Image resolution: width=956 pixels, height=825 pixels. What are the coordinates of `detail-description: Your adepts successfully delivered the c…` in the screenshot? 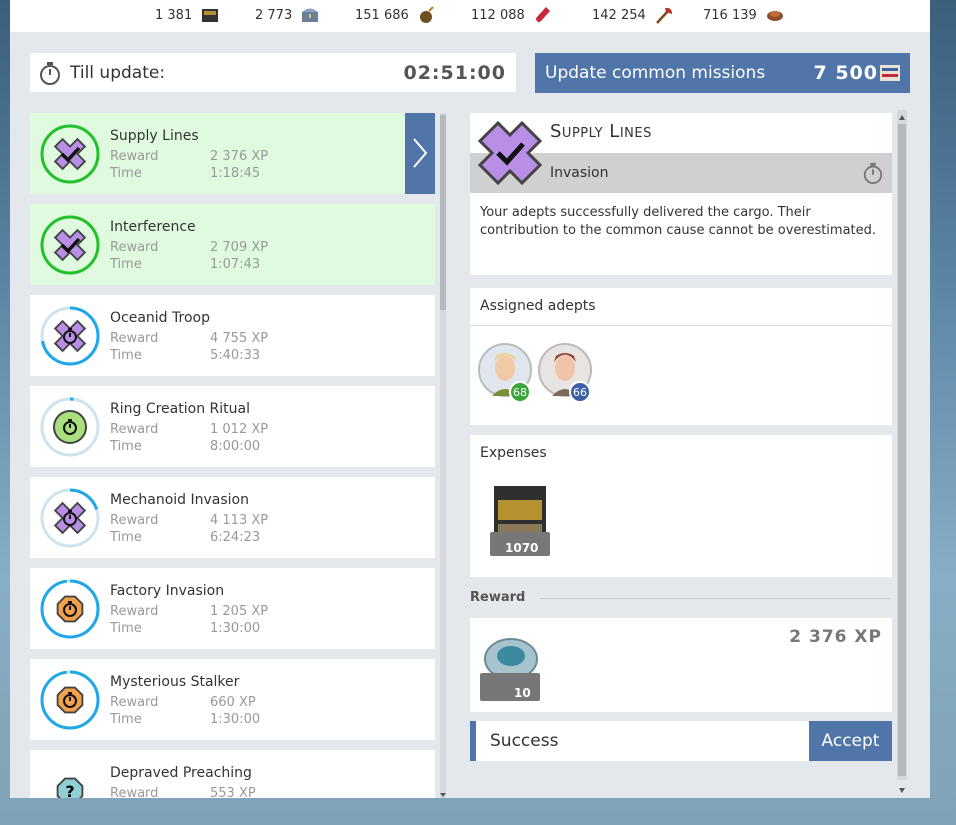 It's located at (678, 221).